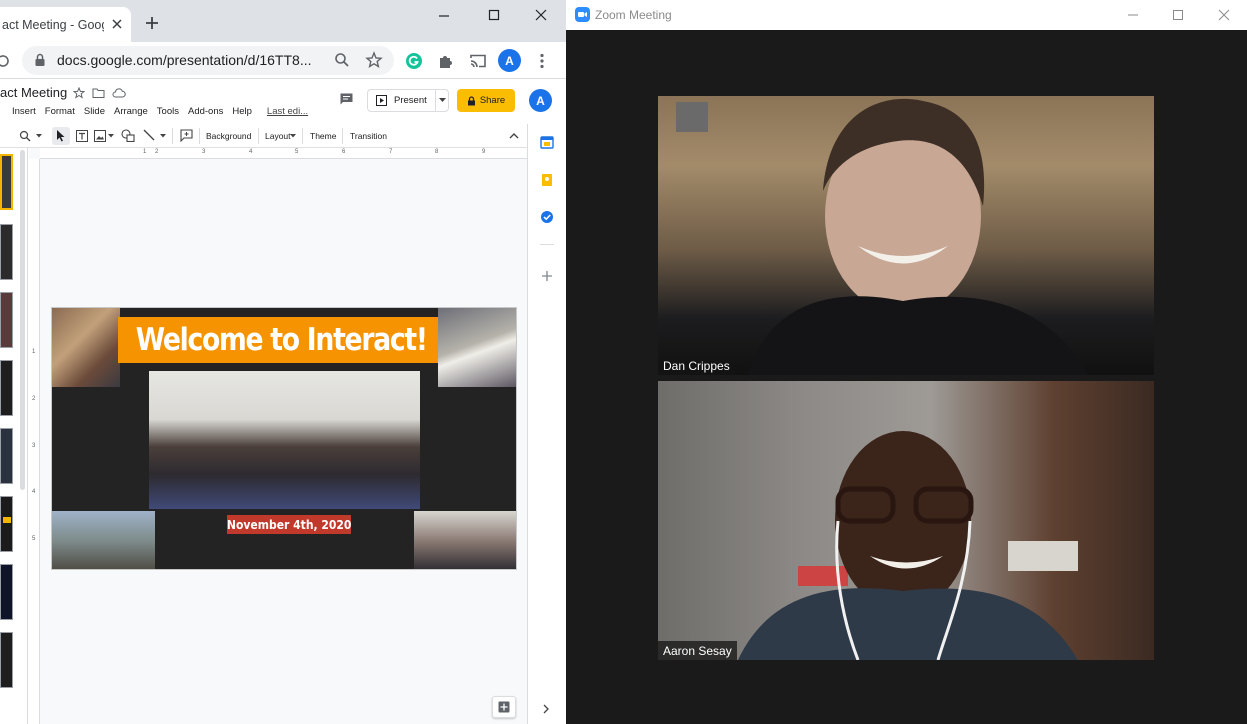  What do you see at coordinates (541, 15) in the screenshot?
I see `close-window-icon` at bounding box center [541, 15].